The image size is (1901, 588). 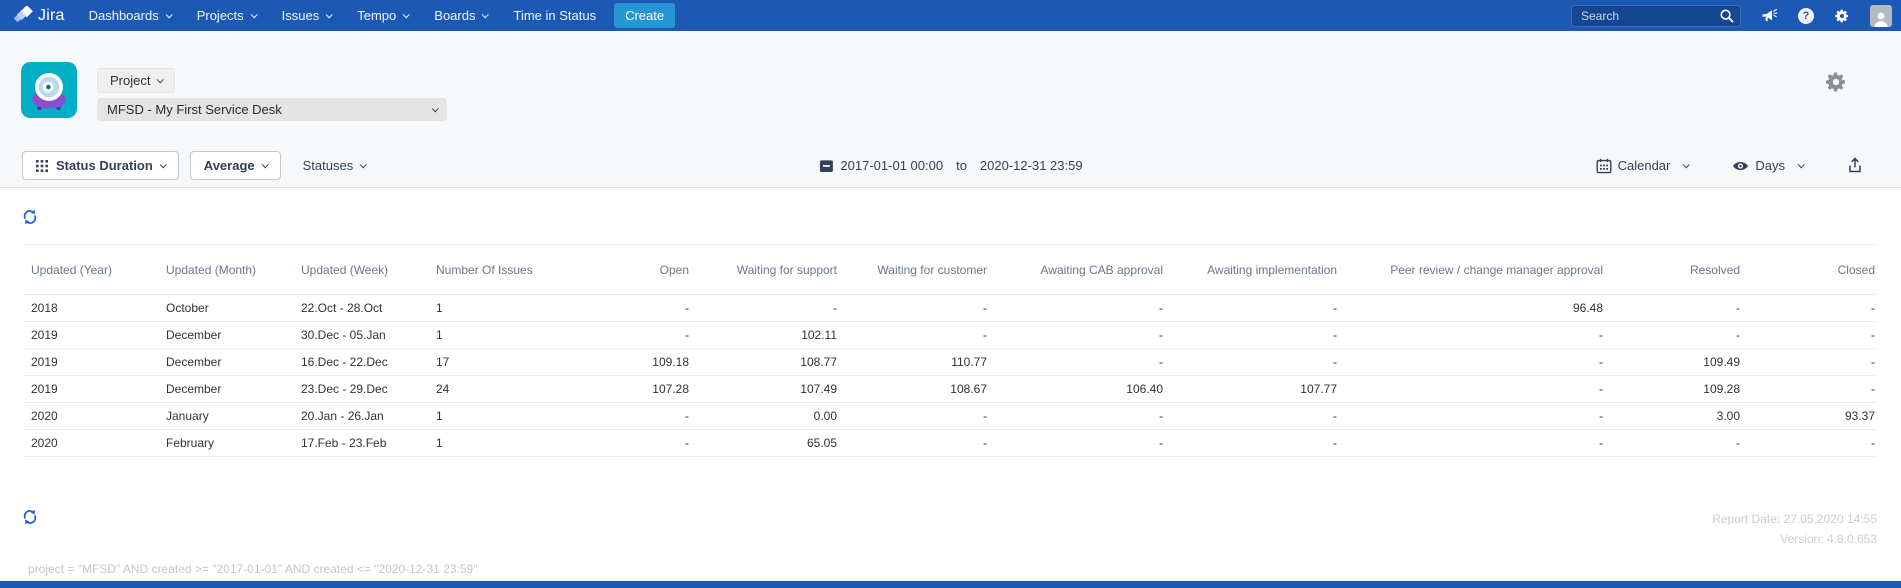 I want to click on nav-item-issues: Issues, so click(x=307, y=15).